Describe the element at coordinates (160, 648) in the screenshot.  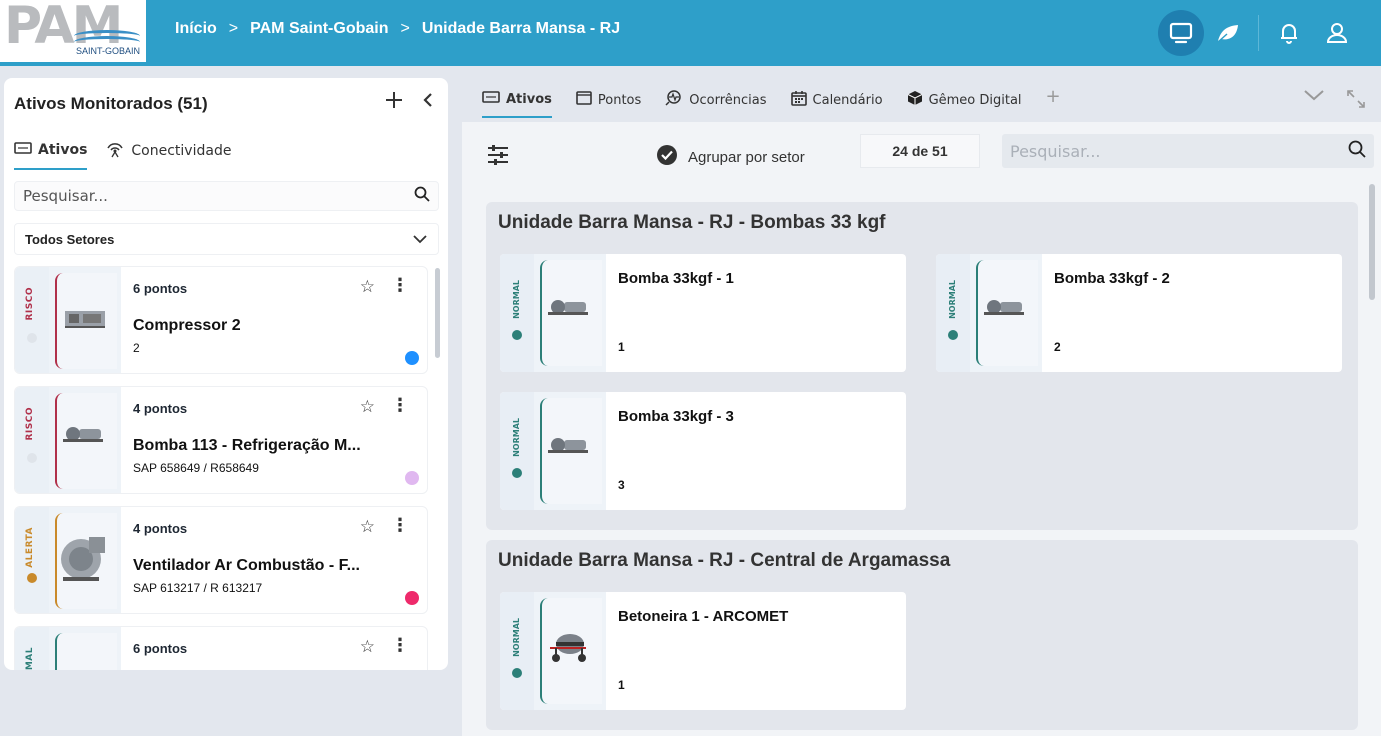
I see `points-count: 6 pontos` at that location.